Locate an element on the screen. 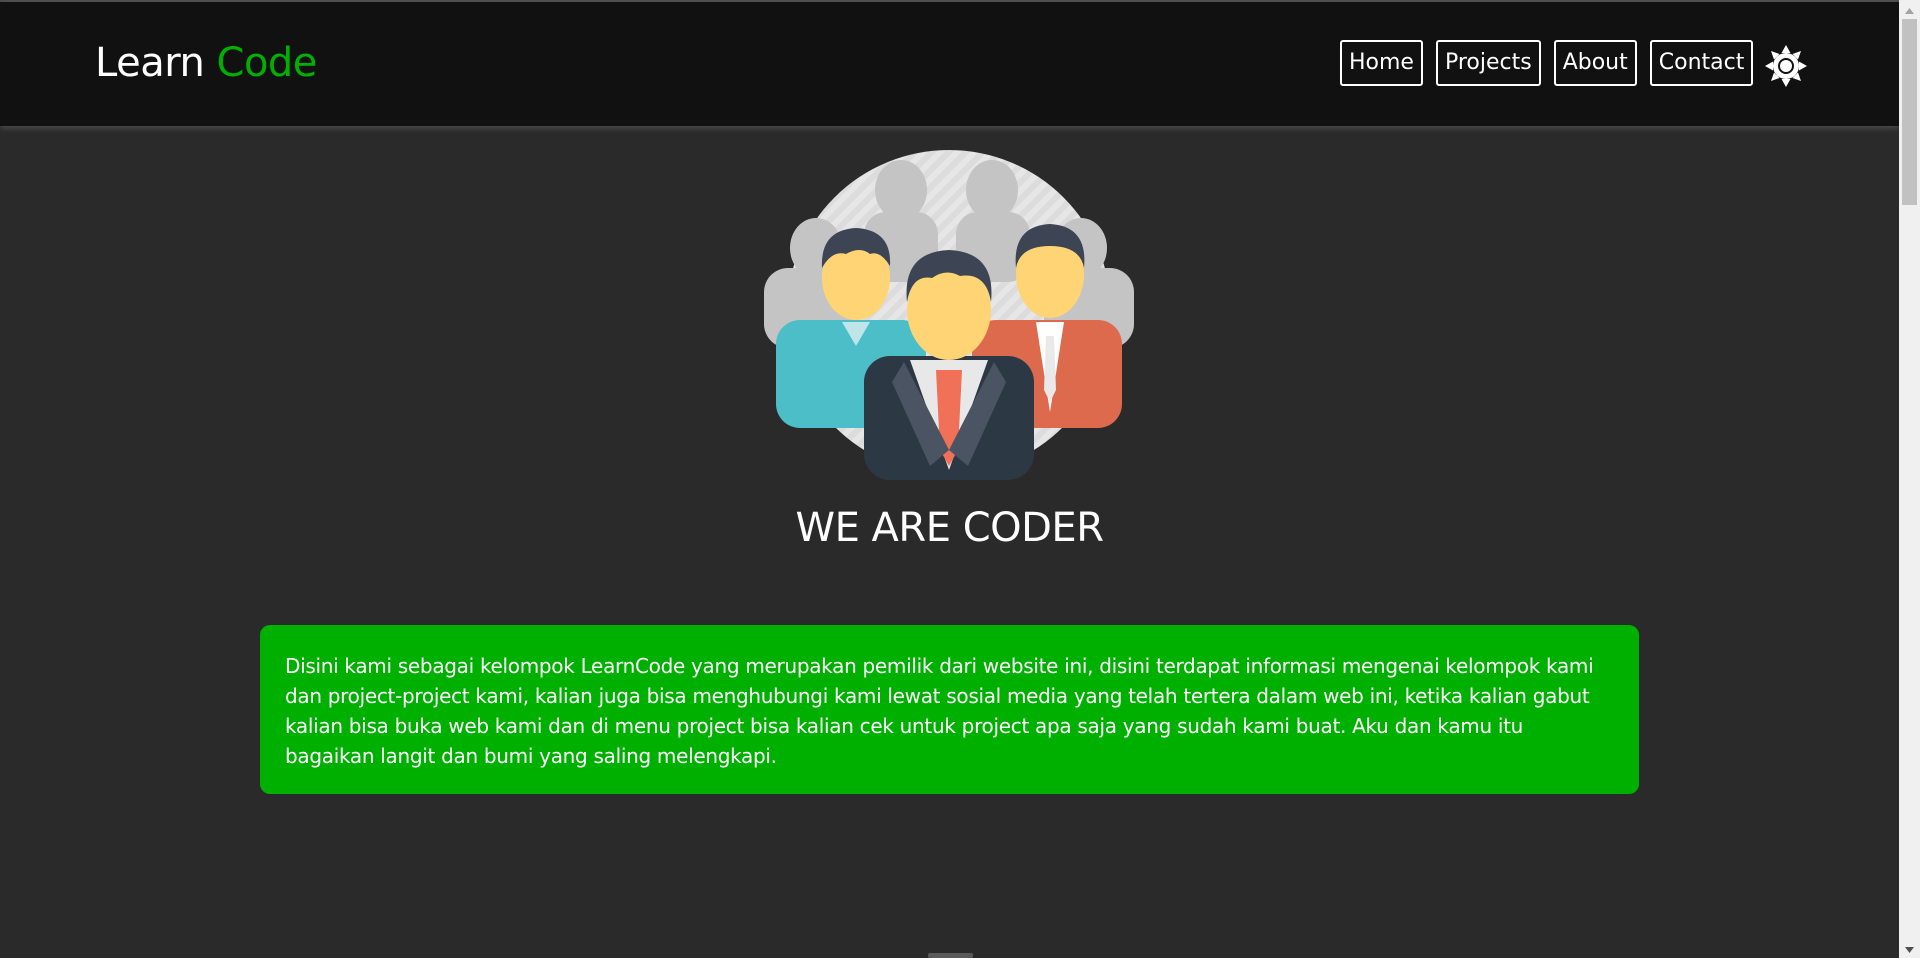 This screenshot has width=1920, height=958. nav-projects-button: Projects is located at coordinates (1488, 63).